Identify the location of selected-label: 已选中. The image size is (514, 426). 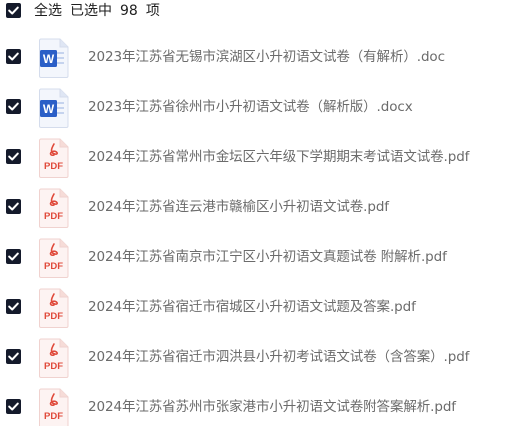
(91, 11).